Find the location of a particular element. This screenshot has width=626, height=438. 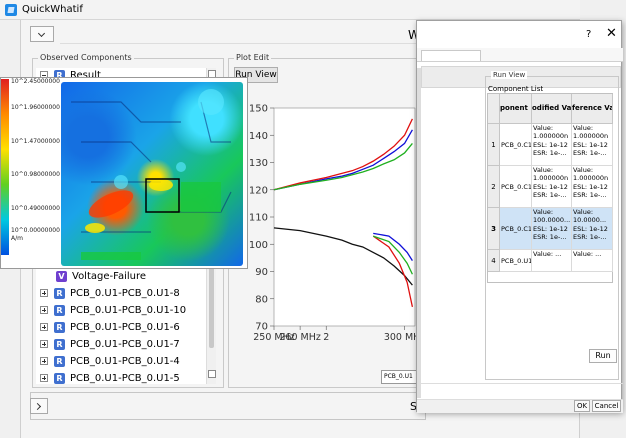

y-tick-label: 90 is located at coordinates (261, 272).